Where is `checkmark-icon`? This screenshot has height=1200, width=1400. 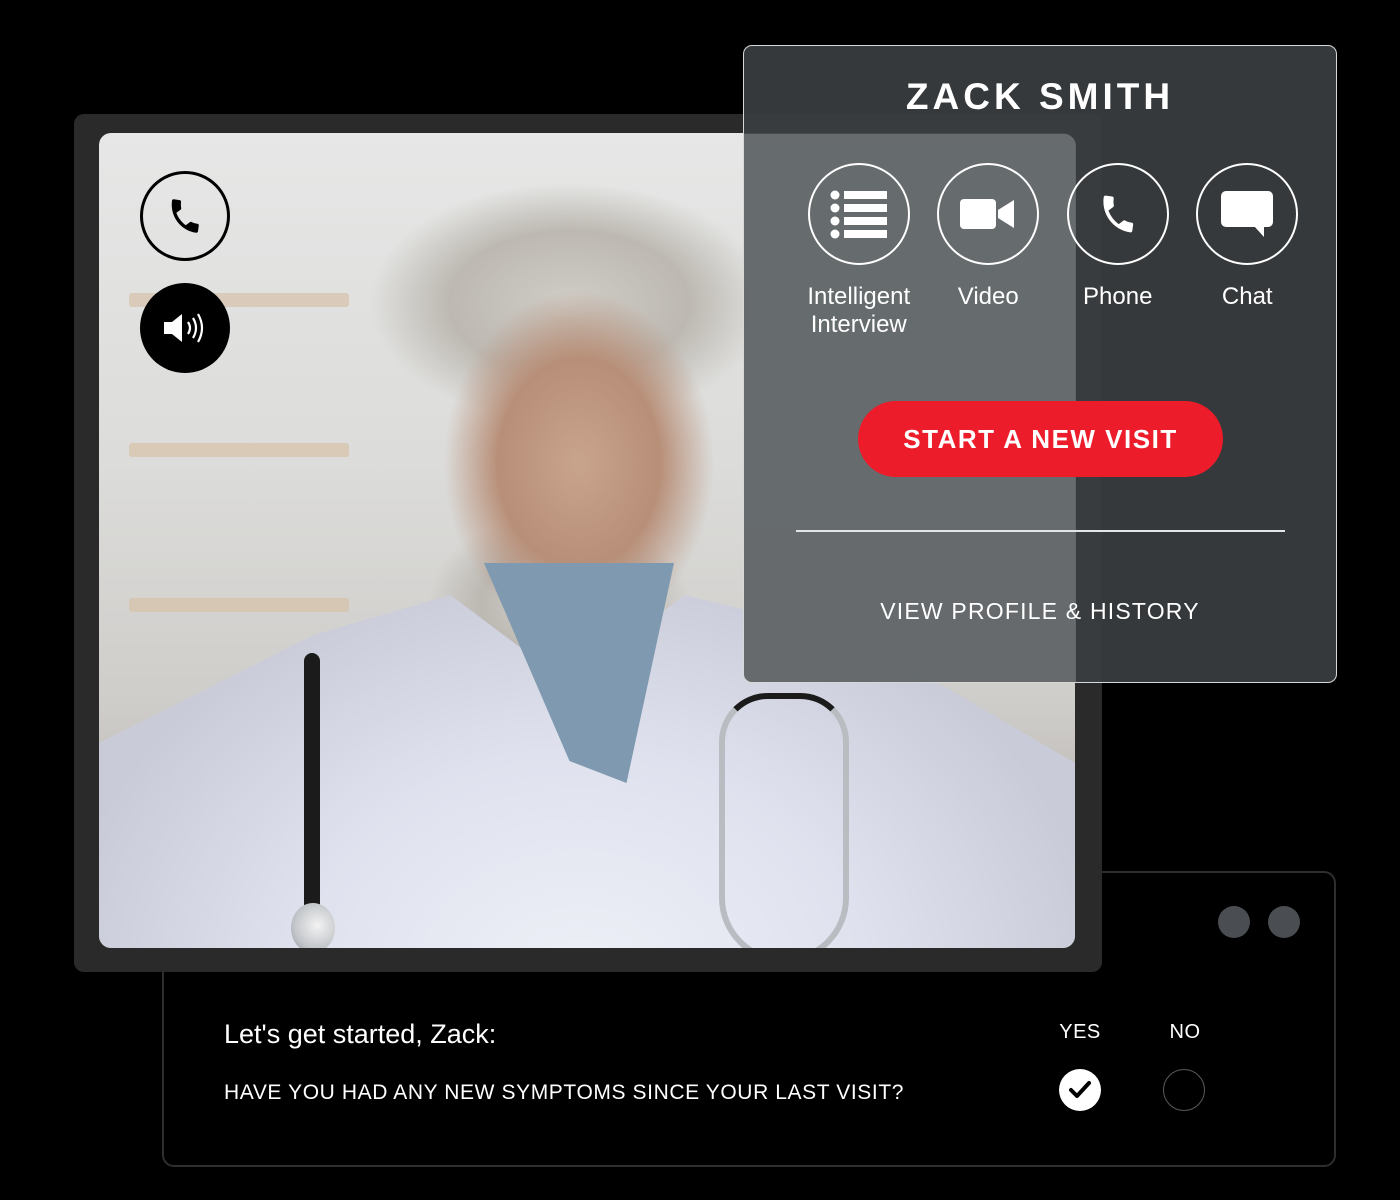
checkmark-icon is located at coordinates (1080, 1089).